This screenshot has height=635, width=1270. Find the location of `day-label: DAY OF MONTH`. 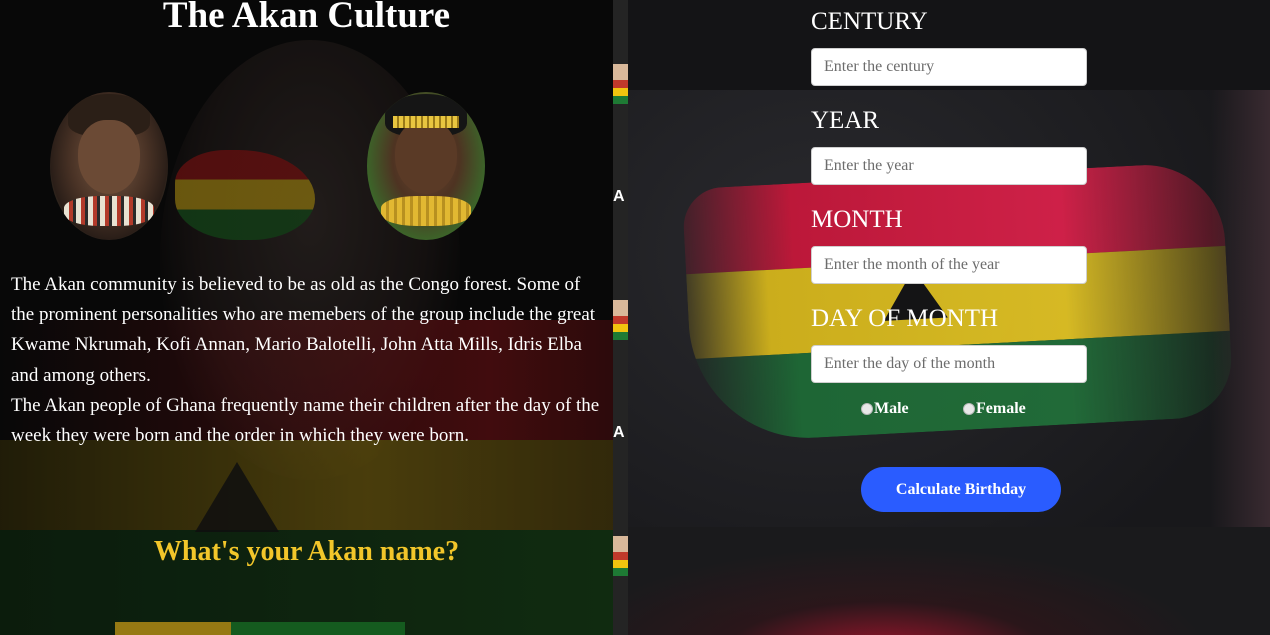

day-label: DAY OF MONTH is located at coordinates (905, 318).